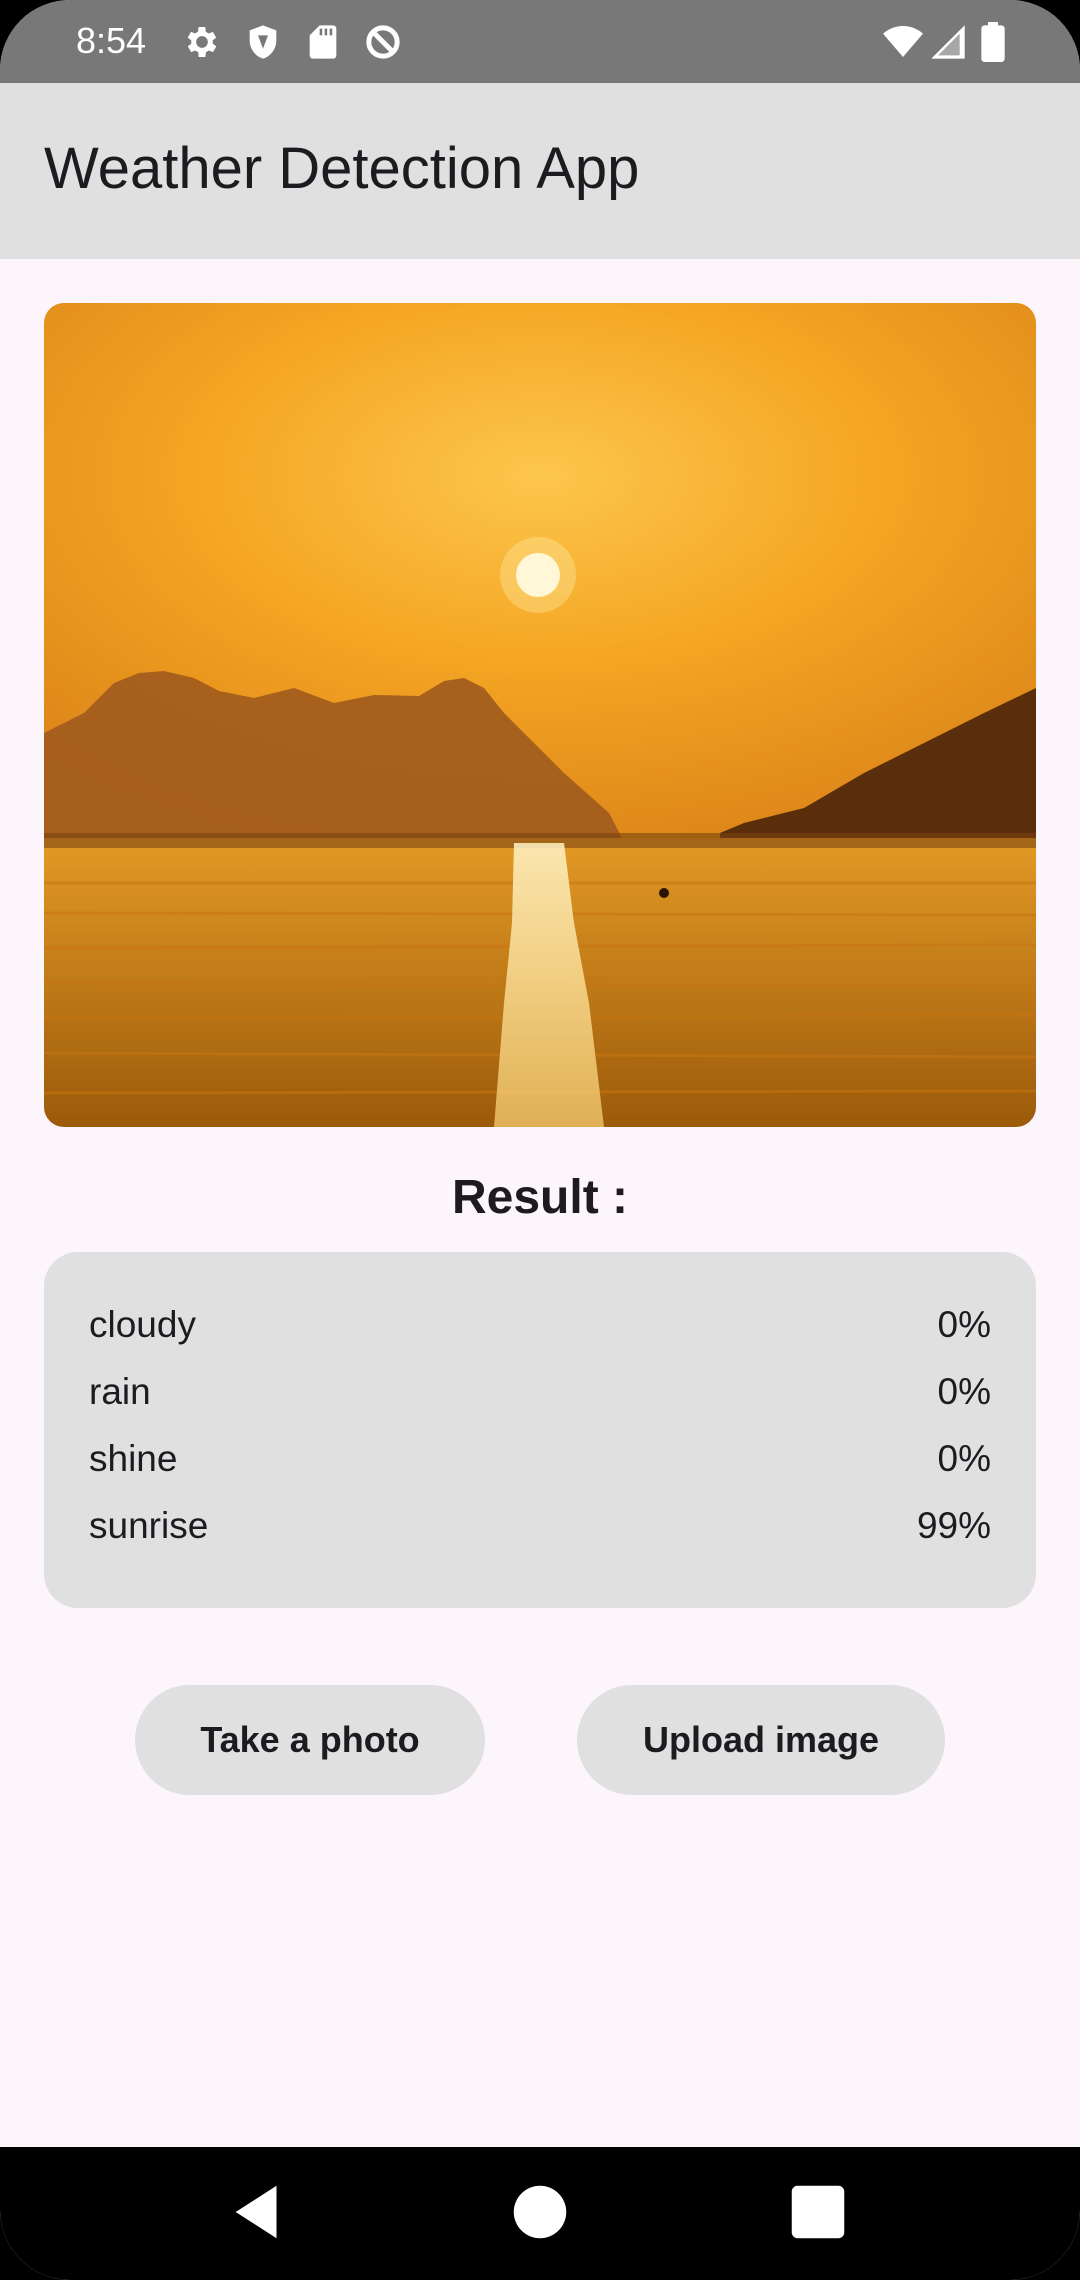 This screenshot has height=2280, width=1080. What do you see at coordinates (342, 168) in the screenshot?
I see `app-title: Weather Detection App` at bounding box center [342, 168].